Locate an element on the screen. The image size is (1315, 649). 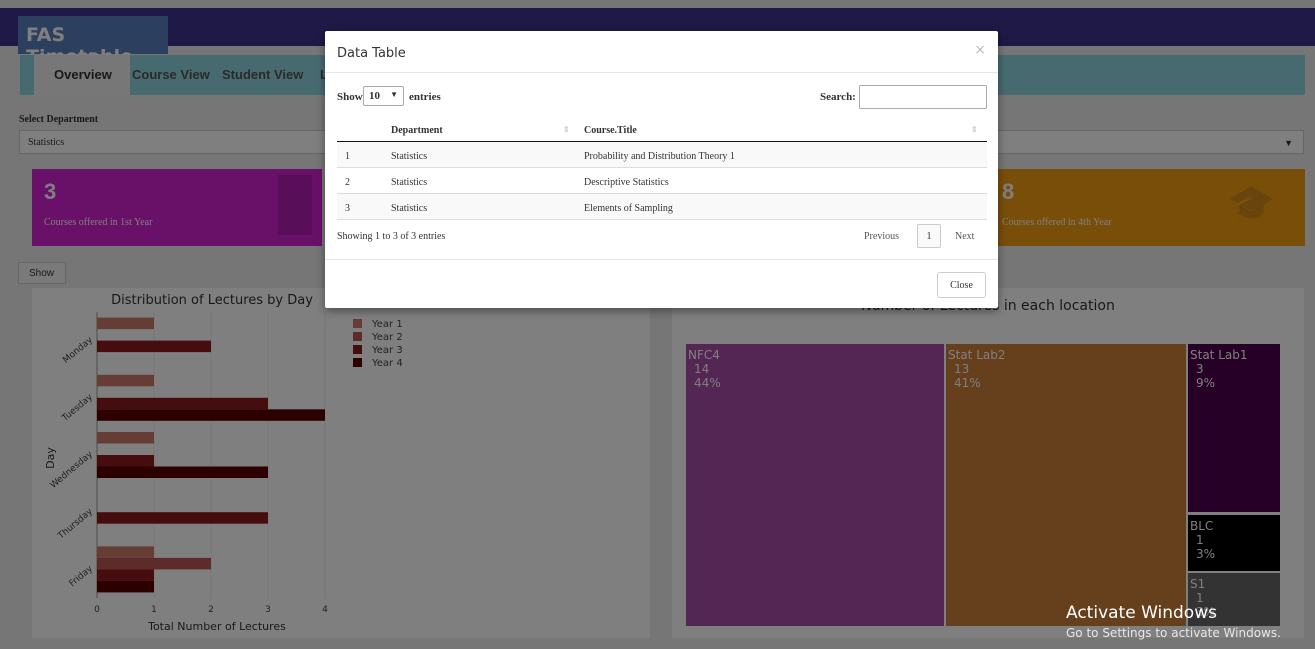
close-button: Close is located at coordinates (961, 285).